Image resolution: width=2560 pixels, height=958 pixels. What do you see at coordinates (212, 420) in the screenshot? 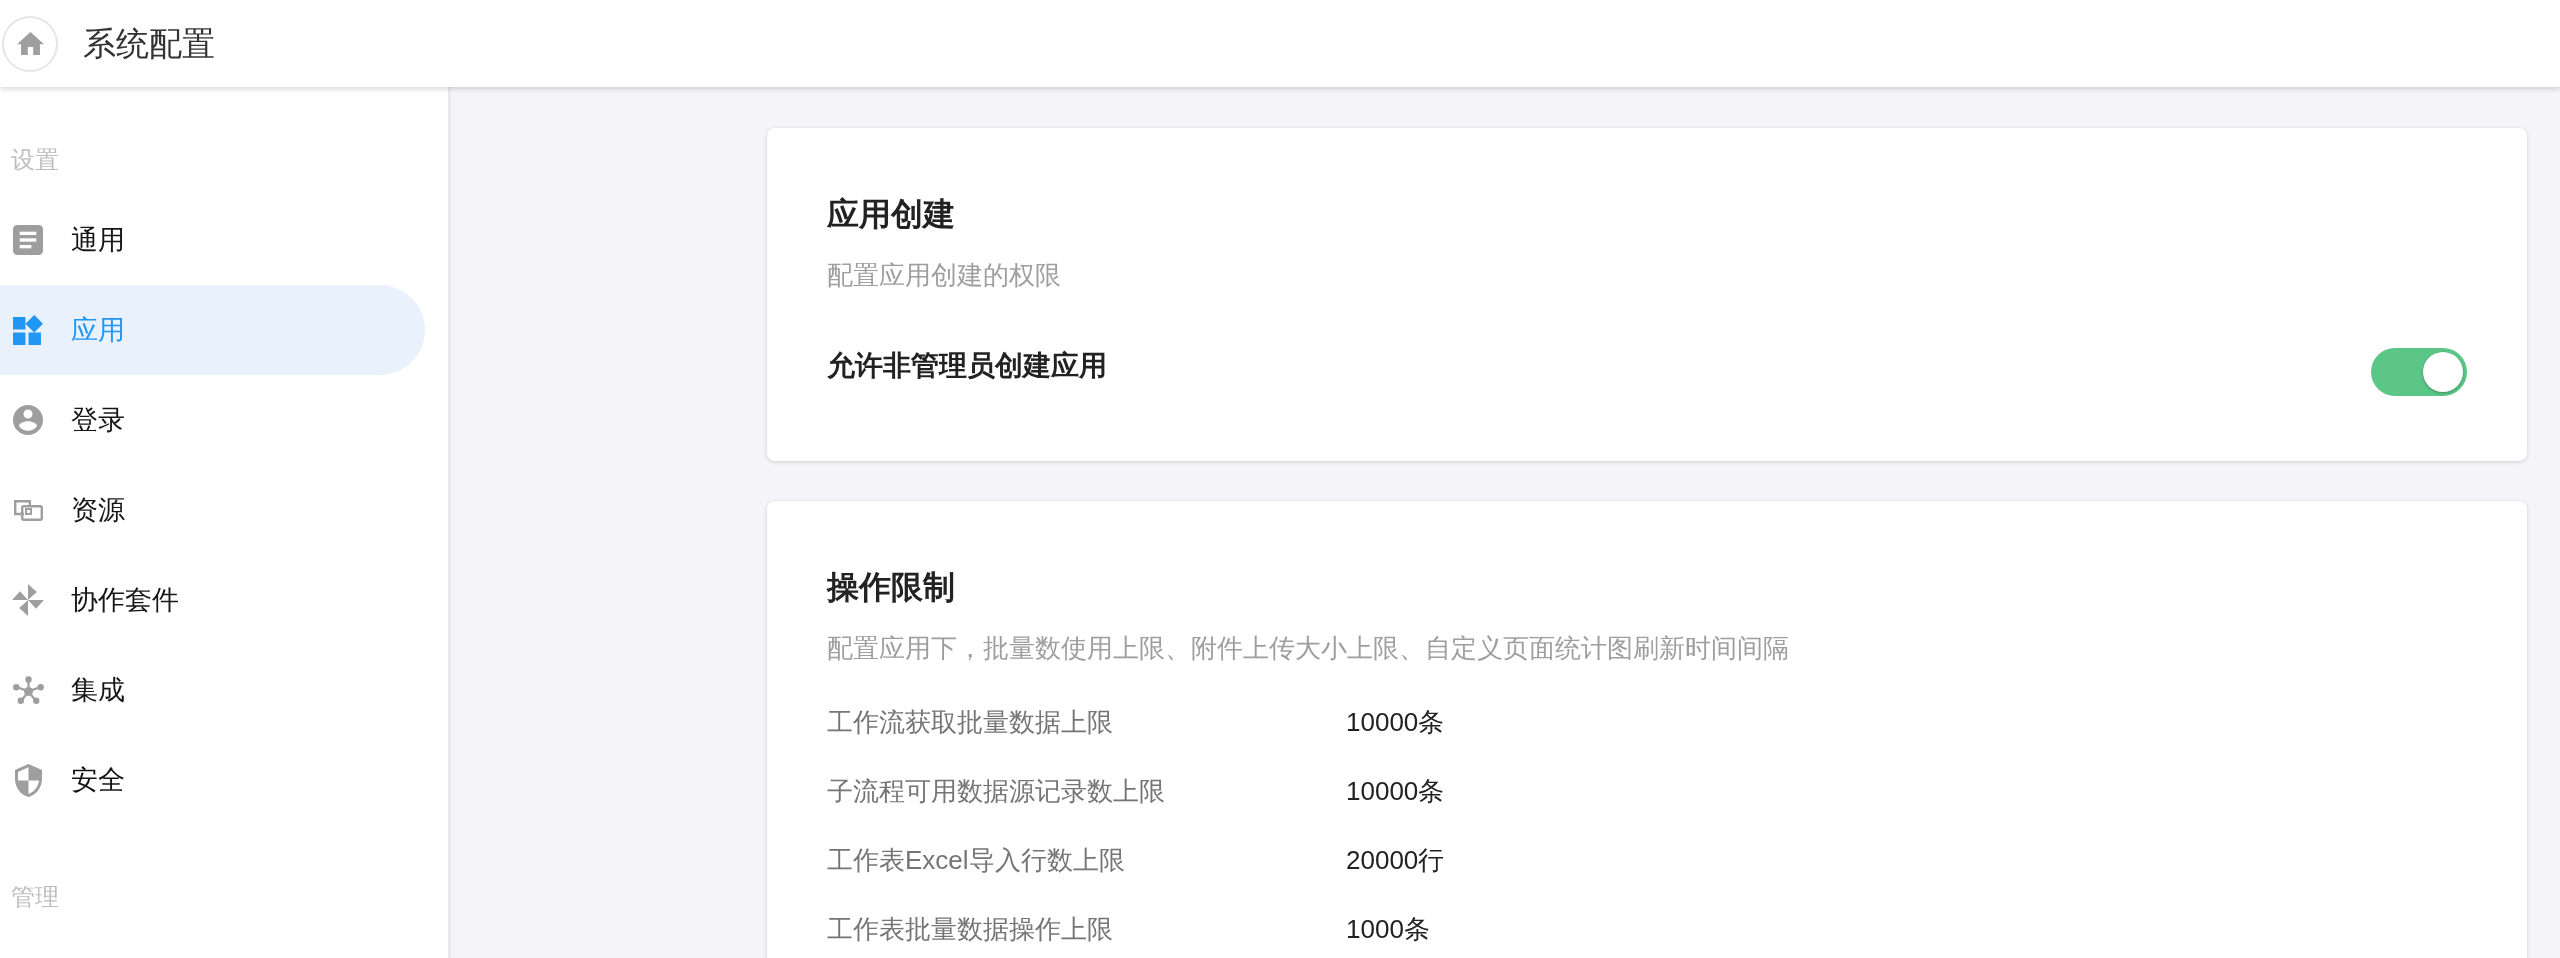
I see `sidebar-item: 登录` at bounding box center [212, 420].